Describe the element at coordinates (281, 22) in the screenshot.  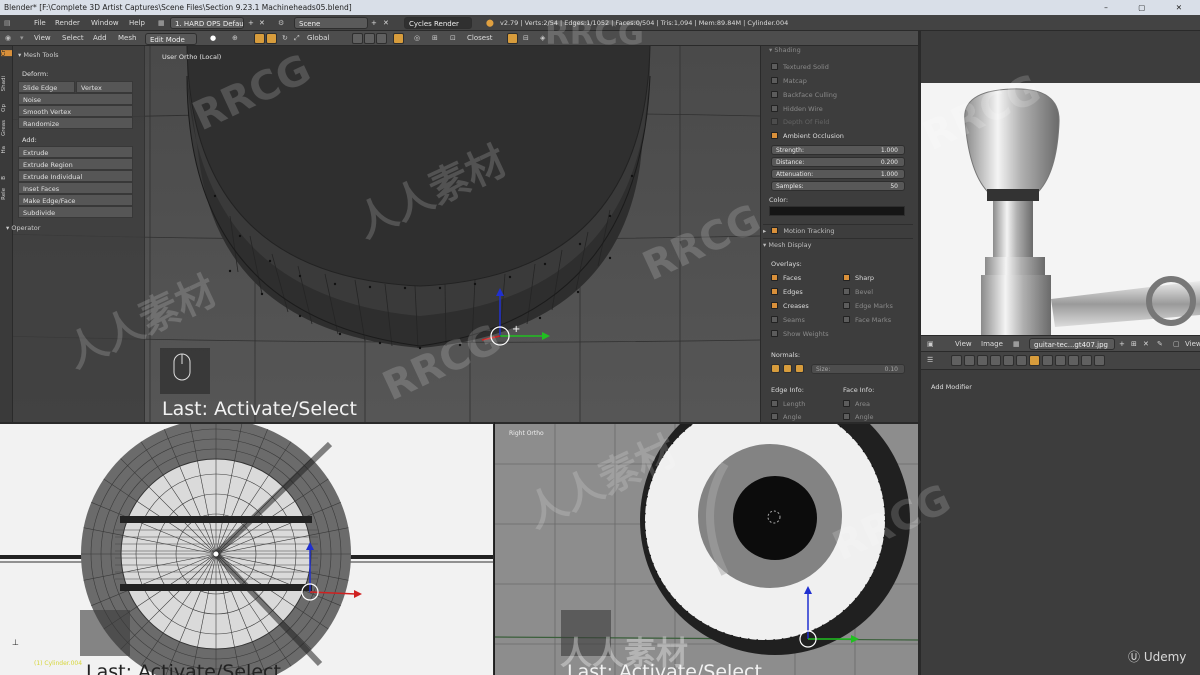
I see `scene-icon: ⚙` at that location.